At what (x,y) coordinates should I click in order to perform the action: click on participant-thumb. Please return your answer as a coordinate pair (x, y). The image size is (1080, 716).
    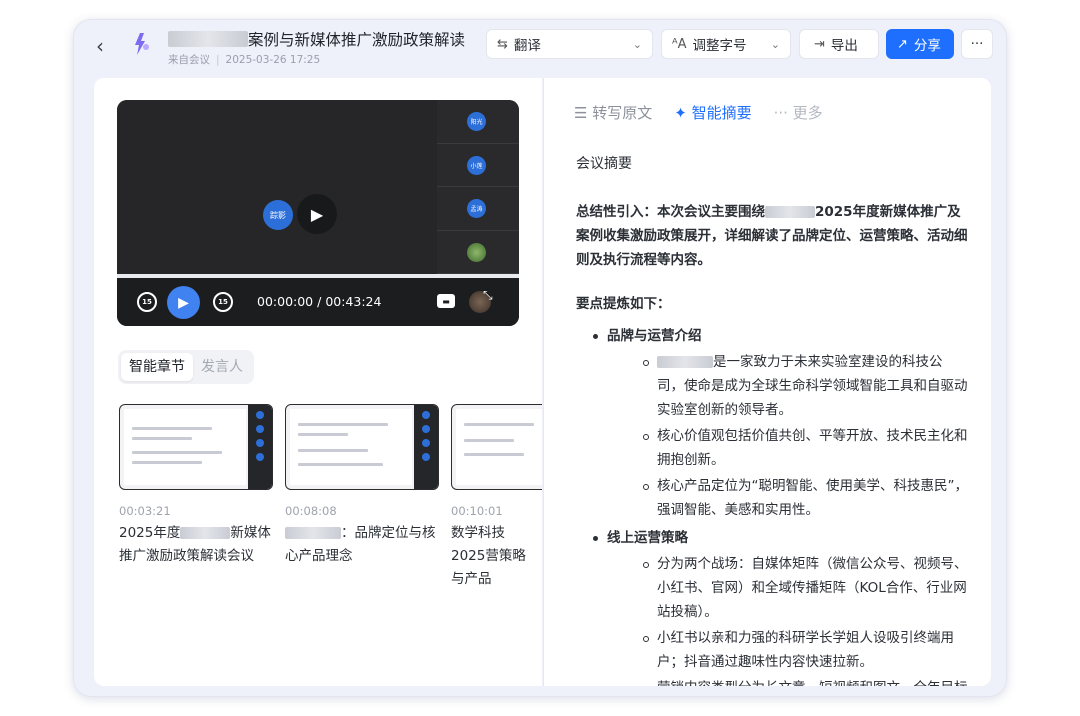
    Looking at the image, I should click on (478, 252).